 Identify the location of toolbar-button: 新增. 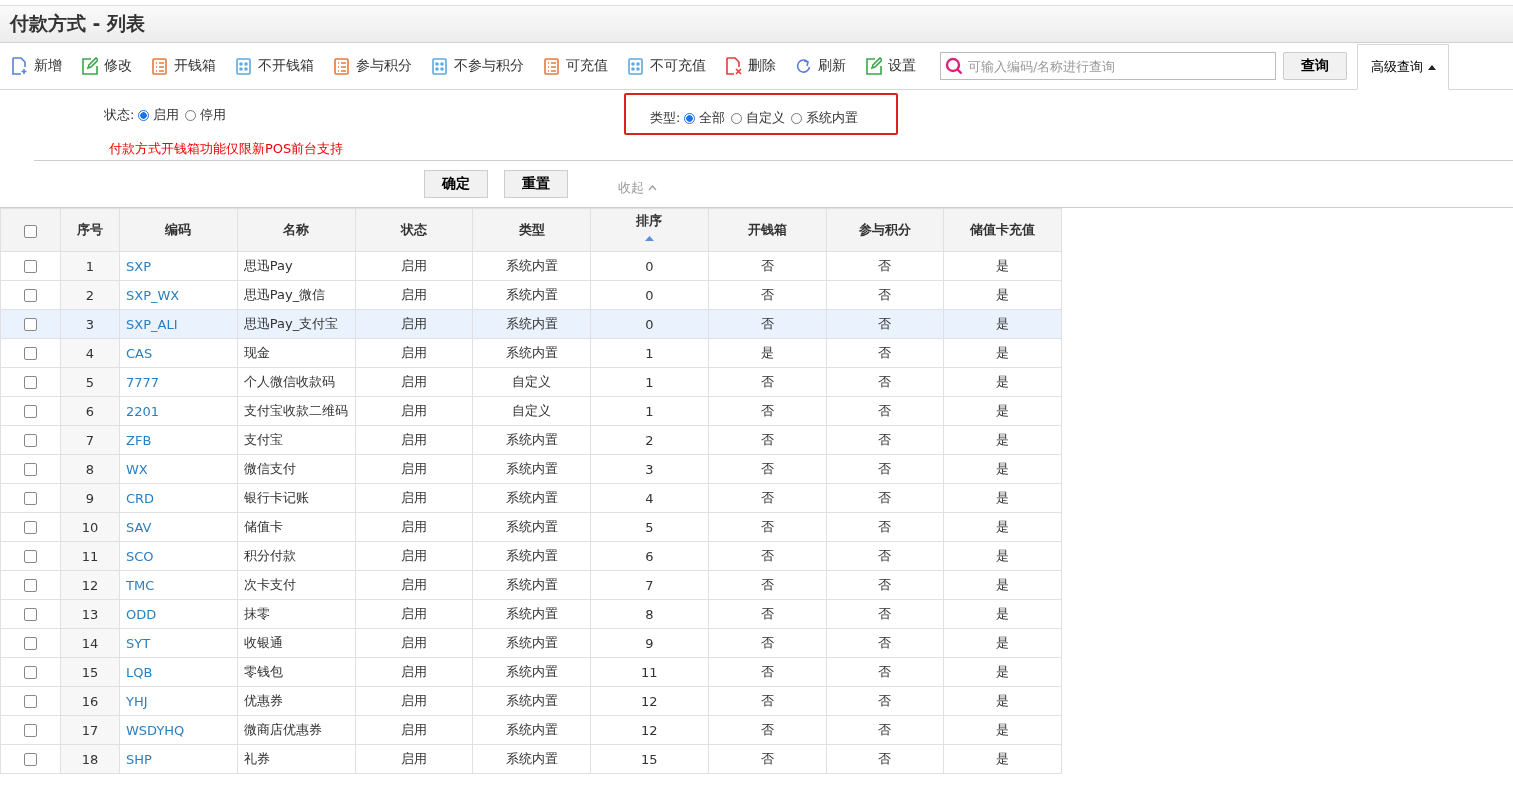
(43, 66).